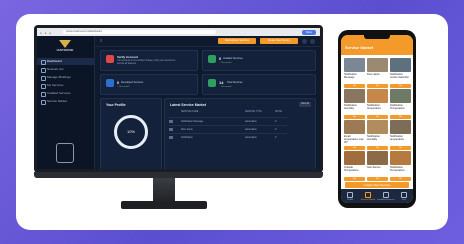 The image size is (464, 244). What do you see at coordinates (43, 86) in the screenshot?
I see `wrench-icon` at bounding box center [43, 86].